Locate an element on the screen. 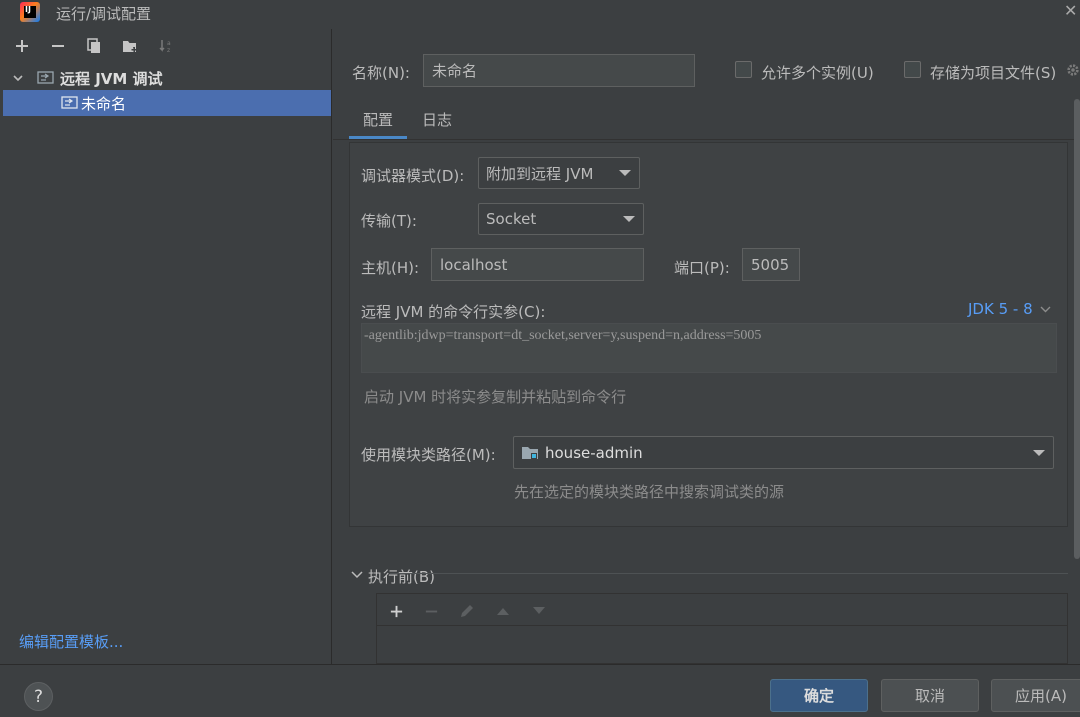  debugger-mode-value: 附加到远程 JVM is located at coordinates (540, 173).